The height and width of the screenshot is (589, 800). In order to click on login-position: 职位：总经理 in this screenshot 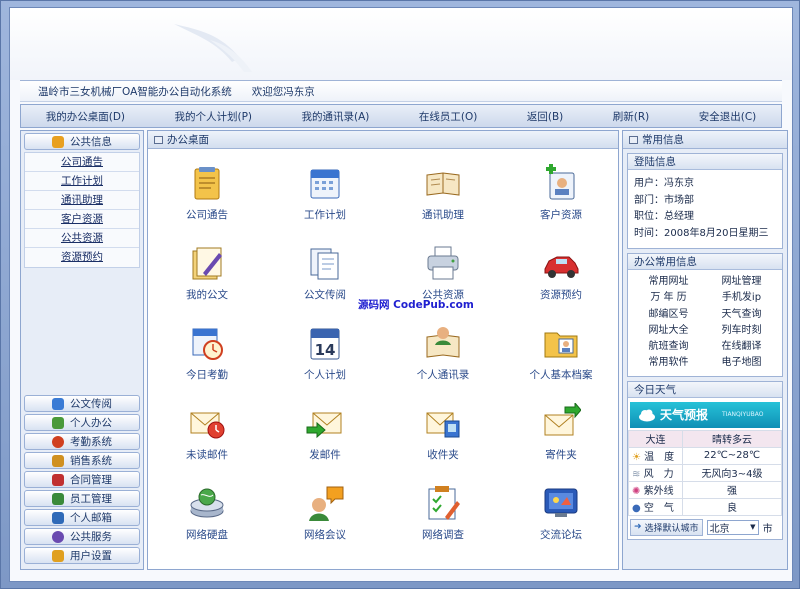, I will do `click(664, 216)`.